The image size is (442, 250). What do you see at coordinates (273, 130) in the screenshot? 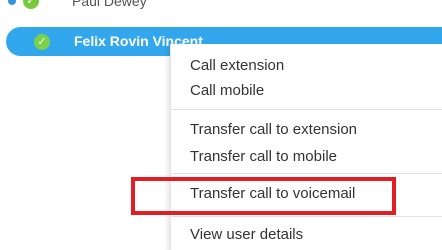
I see `transfer-extension-item: Transfer call to extension` at bounding box center [273, 130].